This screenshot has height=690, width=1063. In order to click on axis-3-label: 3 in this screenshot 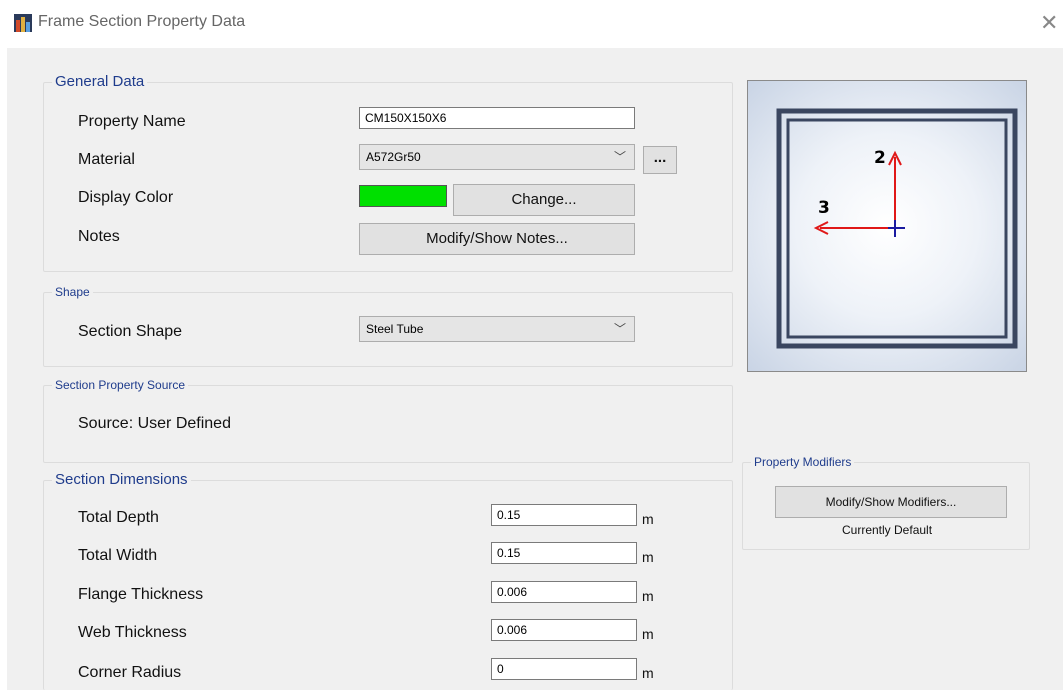, I will do `click(824, 208)`.